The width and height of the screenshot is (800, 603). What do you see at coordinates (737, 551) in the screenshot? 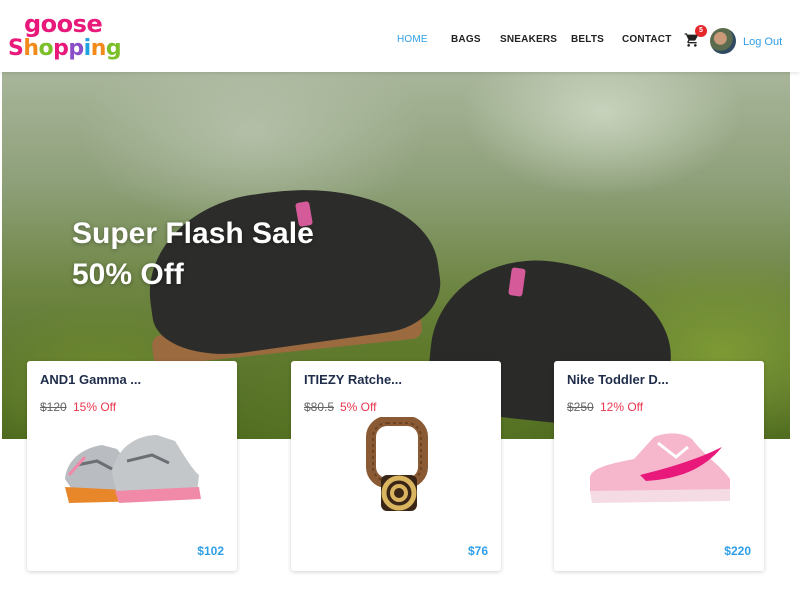
I see `product-price: $220` at bounding box center [737, 551].